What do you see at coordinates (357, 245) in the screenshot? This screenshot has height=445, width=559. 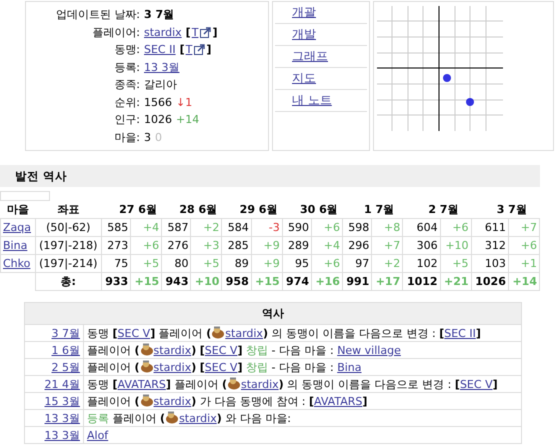 I see `table-cell: 296` at bounding box center [357, 245].